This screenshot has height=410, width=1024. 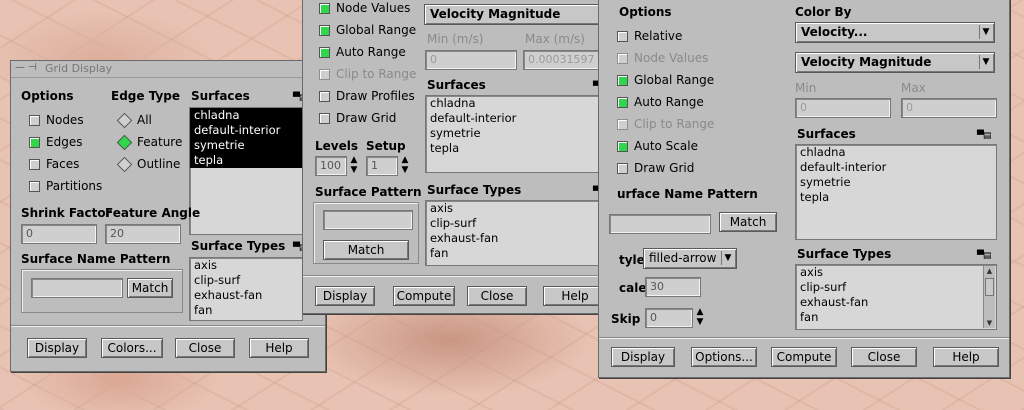 What do you see at coordinates (949, 108) in the screenshot?
I see `max-input: 0` at bounding box center [949, 108].